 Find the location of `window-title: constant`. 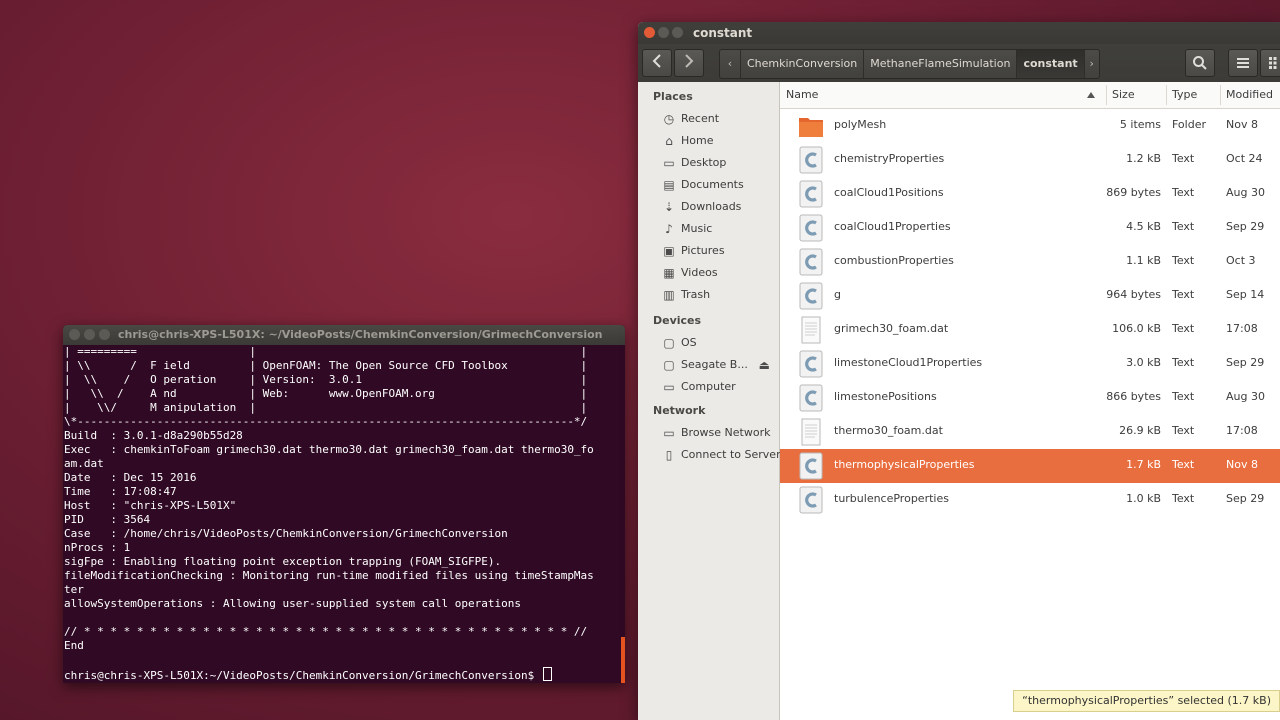

window-title: constant is located at coordinates (723, 33).